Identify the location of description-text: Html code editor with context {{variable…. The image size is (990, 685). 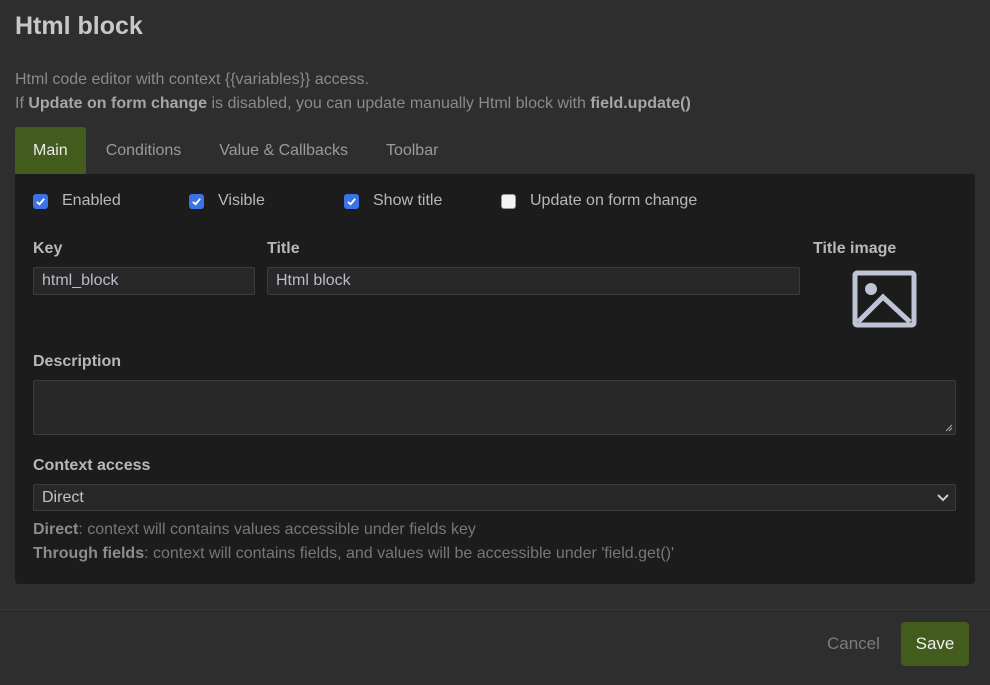
(353, 92).